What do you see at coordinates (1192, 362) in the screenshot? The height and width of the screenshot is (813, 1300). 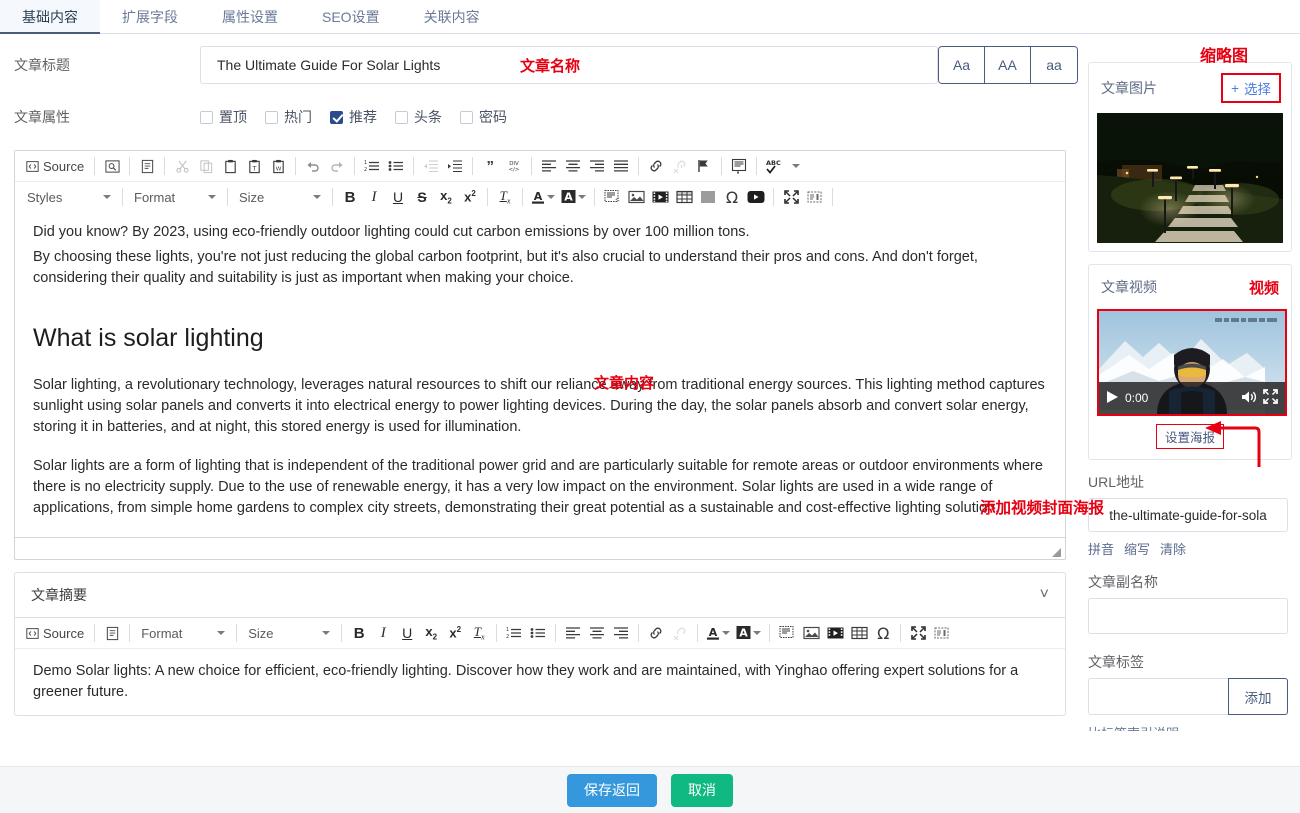 I see `video-player: 0:00` at bounding box center [1192, 362].